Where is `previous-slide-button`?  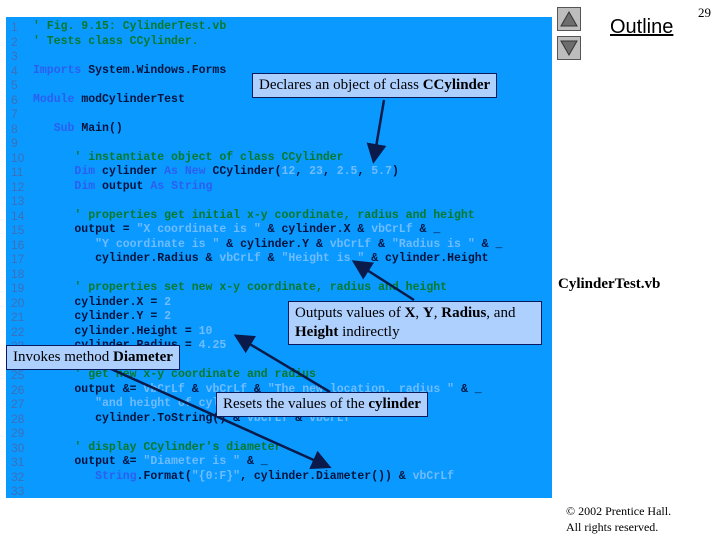
previous-slide-button is located at coordinates (569, 19).